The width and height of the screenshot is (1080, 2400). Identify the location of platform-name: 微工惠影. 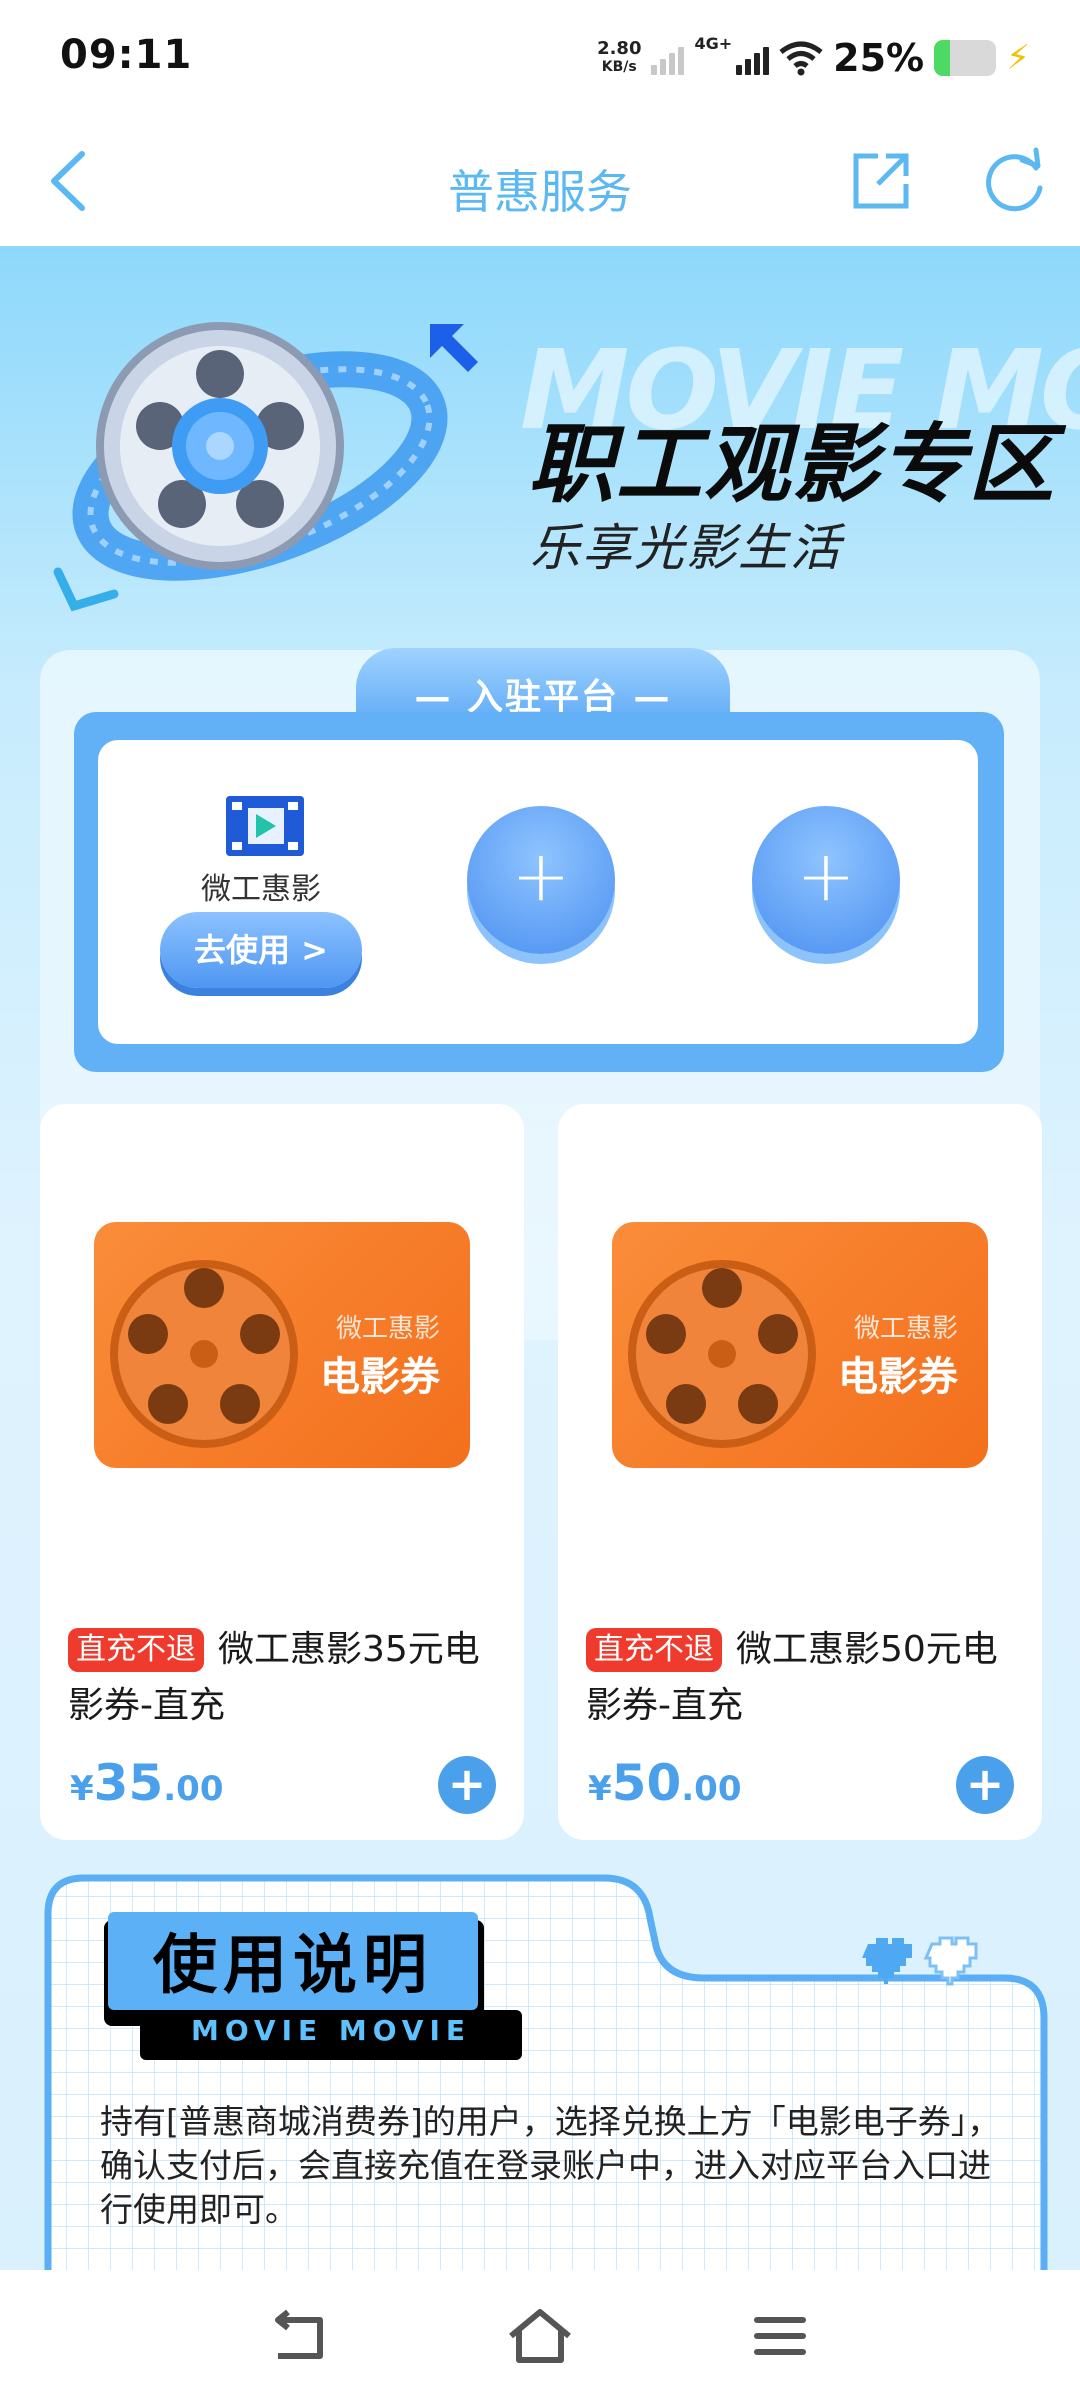
(261, 889).